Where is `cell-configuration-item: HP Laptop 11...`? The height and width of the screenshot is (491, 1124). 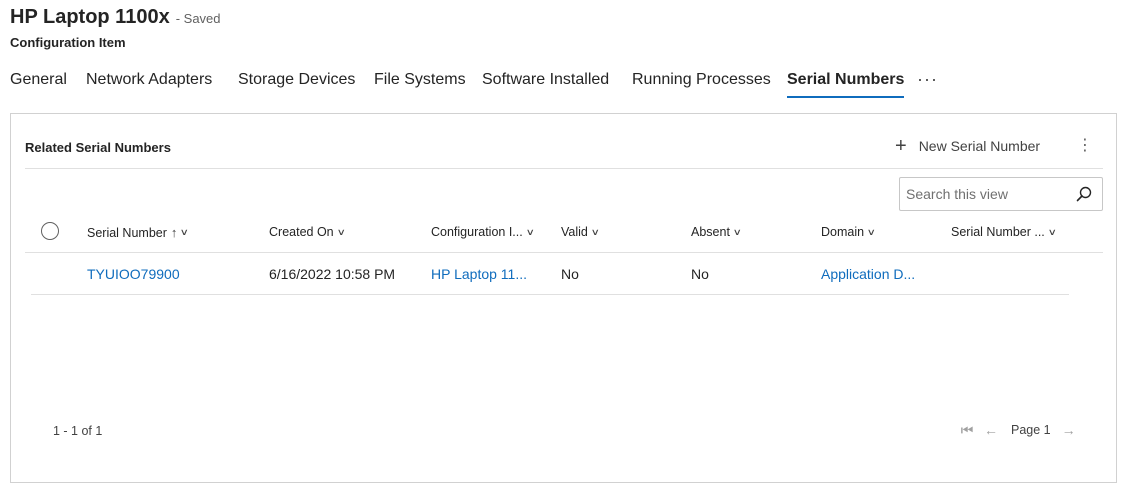
cell-configuration-item: HP Laptop 11... is located at coordinates (479, 274).